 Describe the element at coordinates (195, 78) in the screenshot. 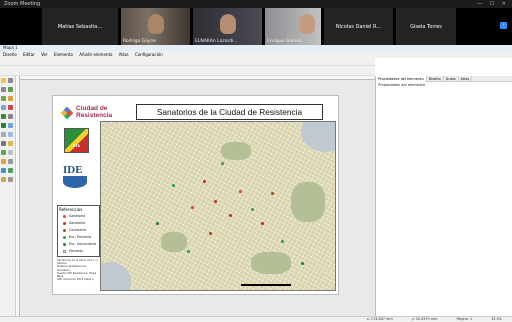

I see `ruler-horizontal` at that location.